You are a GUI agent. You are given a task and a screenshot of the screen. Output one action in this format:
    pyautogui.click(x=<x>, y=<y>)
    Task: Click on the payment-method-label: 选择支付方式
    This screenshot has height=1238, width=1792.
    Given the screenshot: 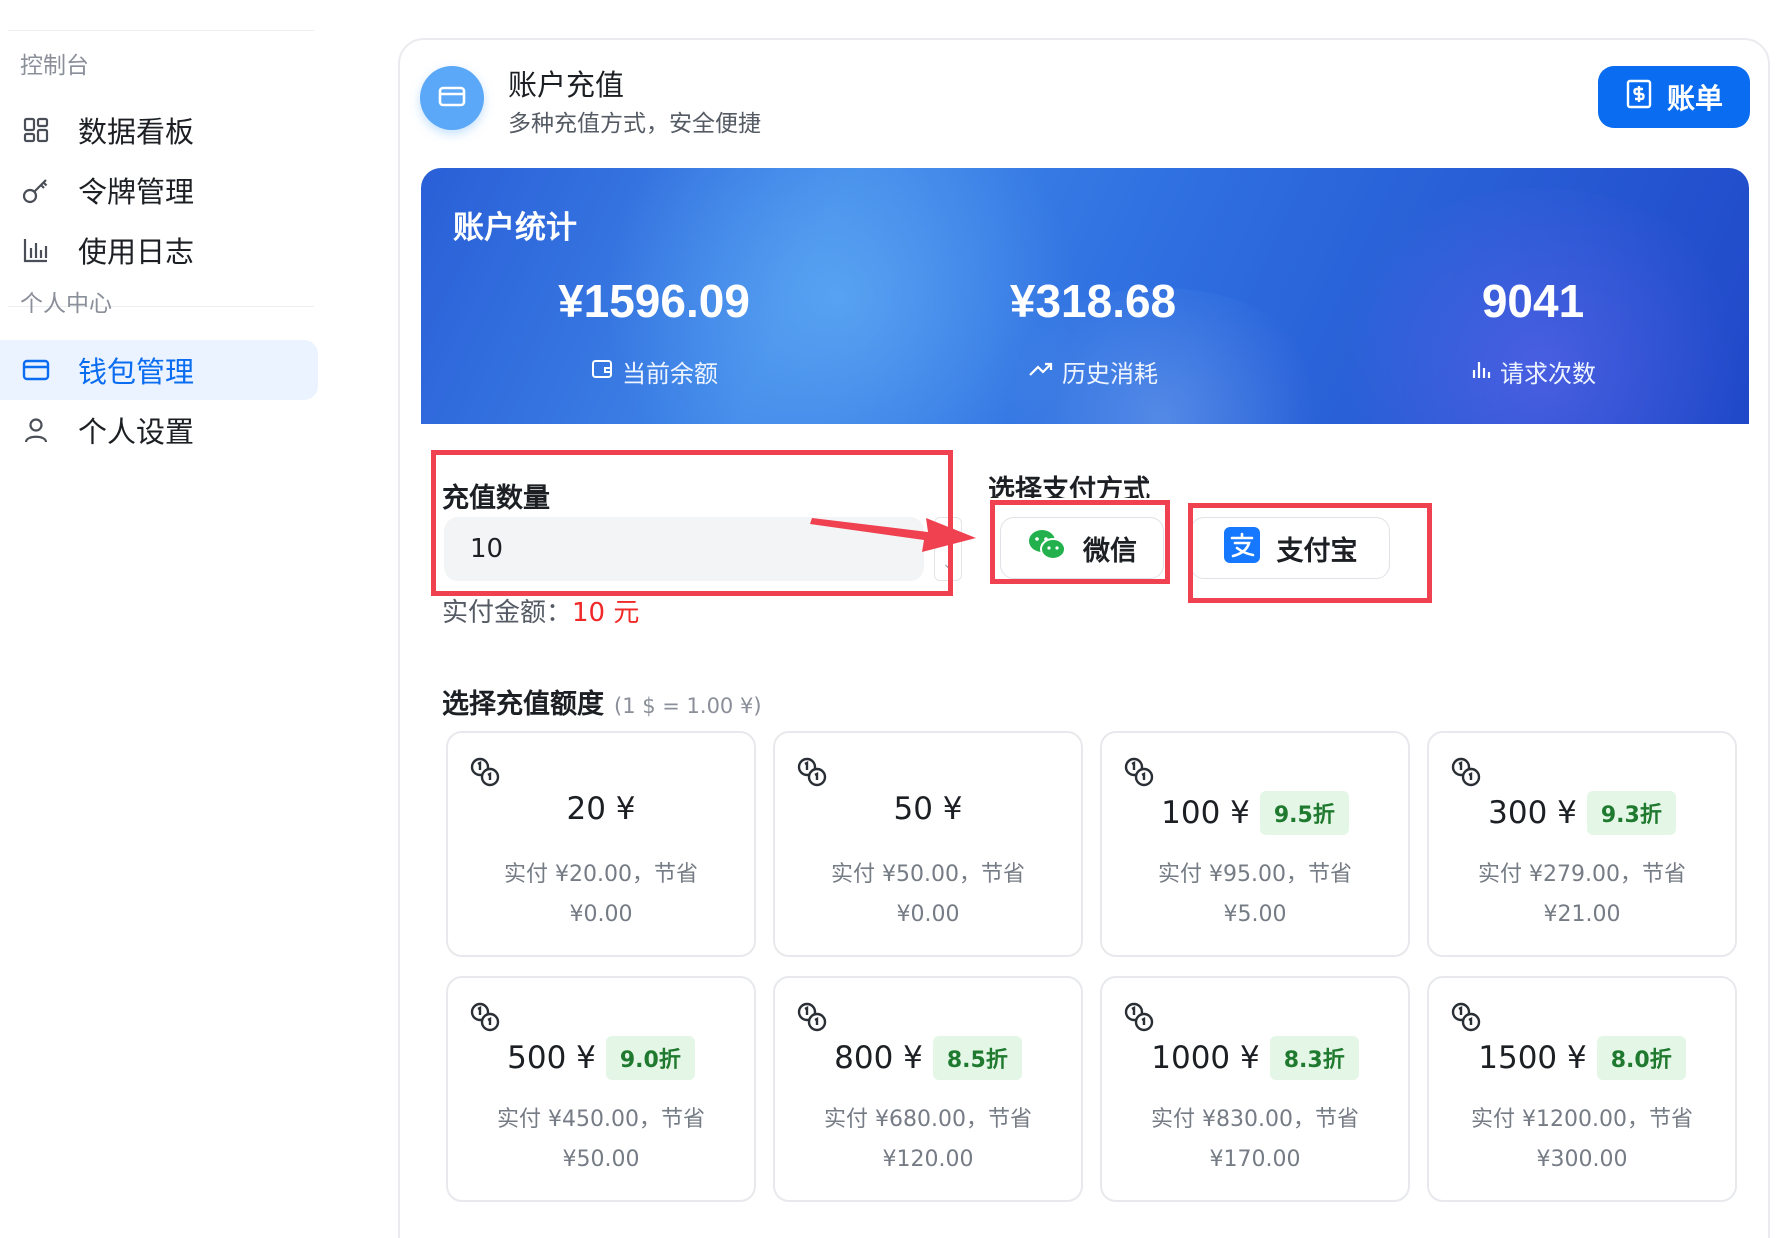 What is the action you would take?
    pyautogui.click(x=1069, y=486)
    